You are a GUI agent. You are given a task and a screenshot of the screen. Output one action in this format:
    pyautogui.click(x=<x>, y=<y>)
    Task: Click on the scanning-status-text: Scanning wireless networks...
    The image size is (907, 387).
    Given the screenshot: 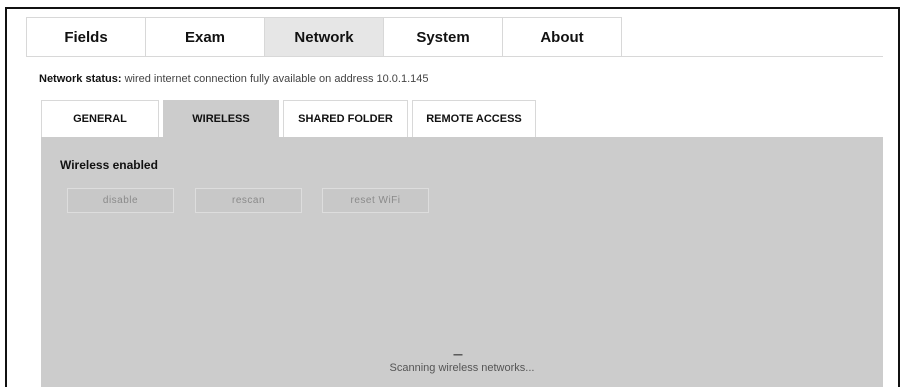 What is the action you would take?
    pyautogui.click(x=462, y=368)
    